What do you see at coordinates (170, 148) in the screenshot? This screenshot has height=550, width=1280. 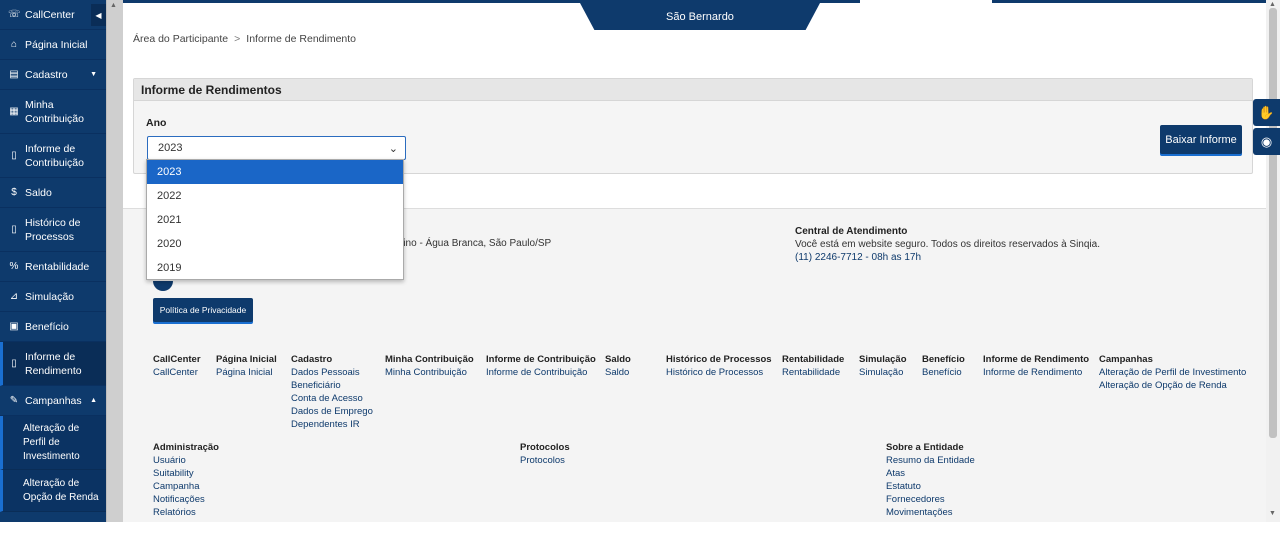 I see `year-select-value: 2023` at bounding box center [170, 148].